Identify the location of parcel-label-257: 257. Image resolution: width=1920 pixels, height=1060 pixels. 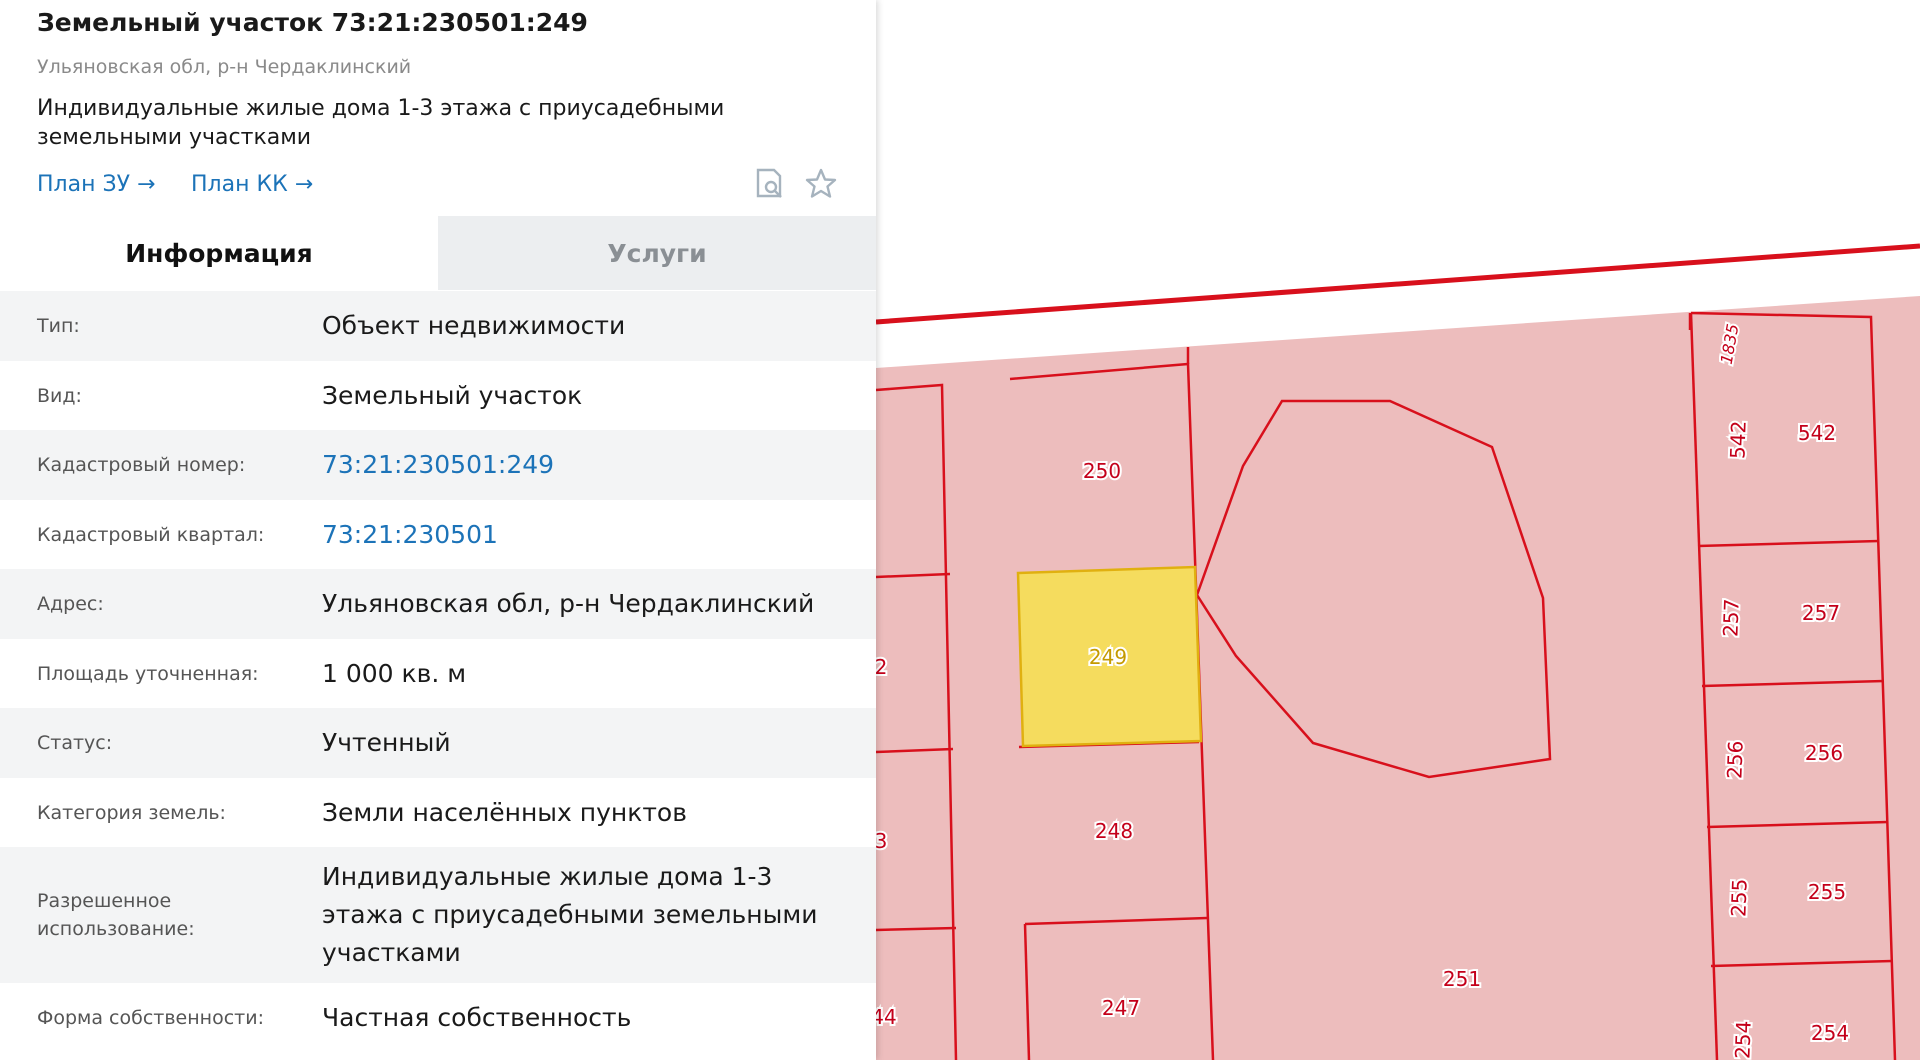
(1821, 613).